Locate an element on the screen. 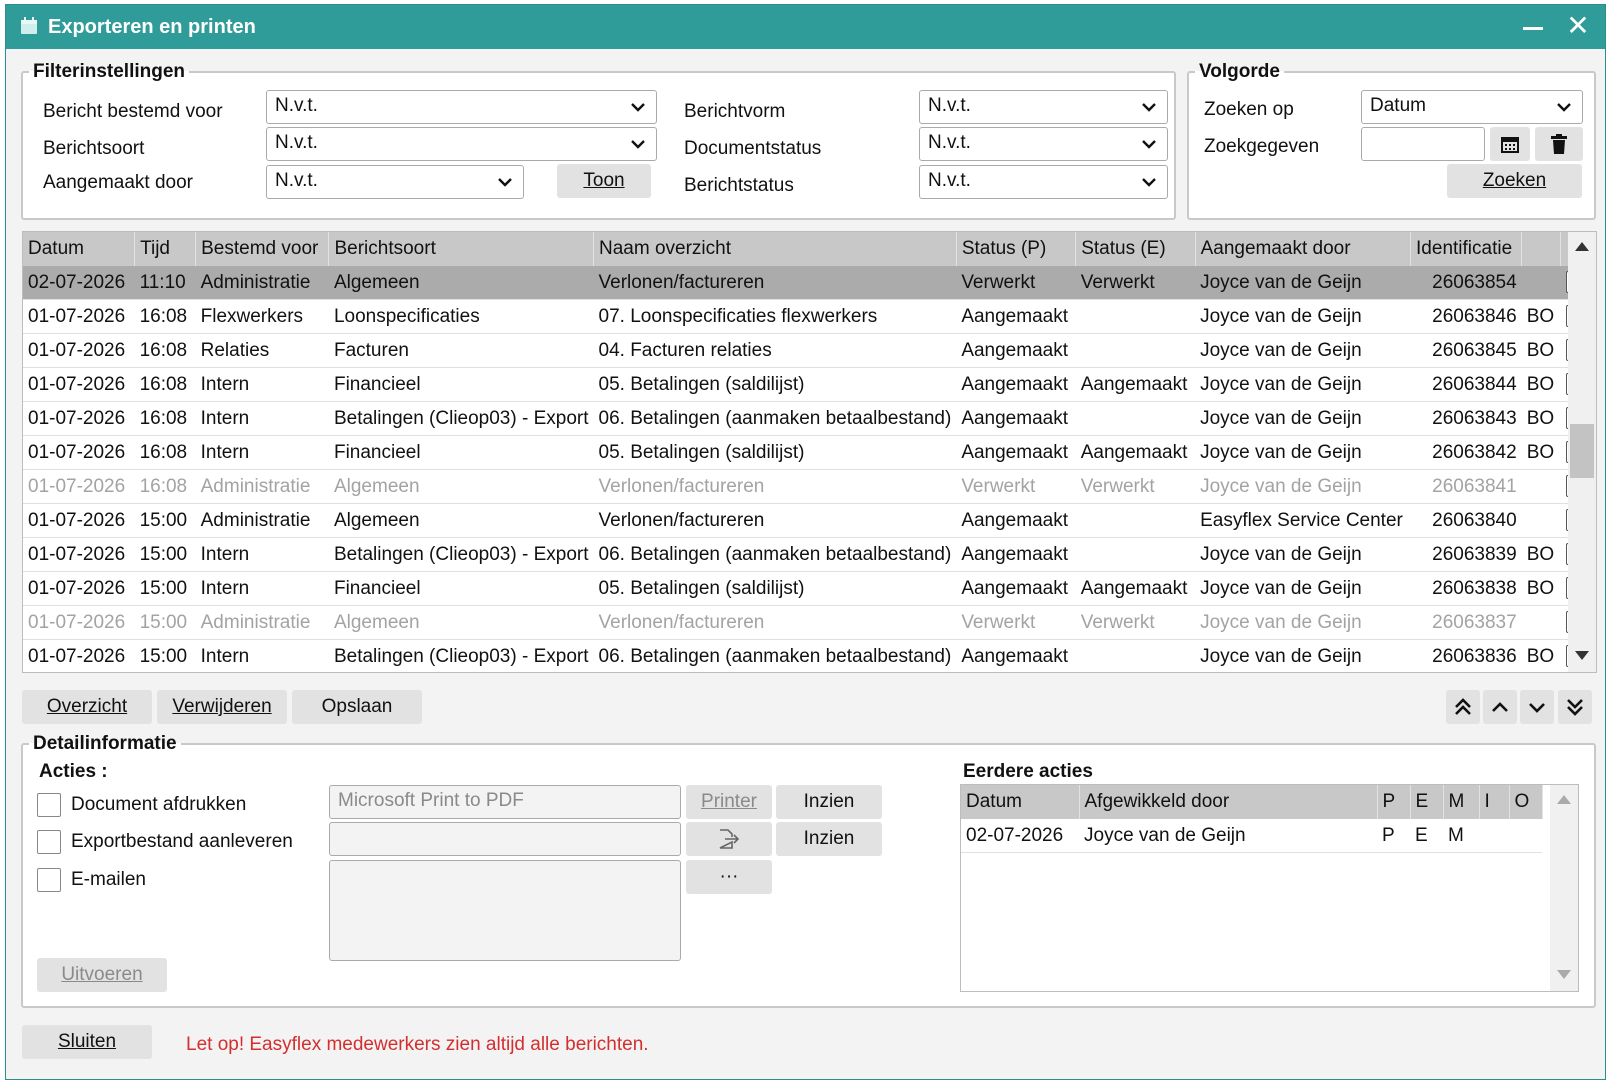 This screenshot has width=1611, height=1084. inzien-export-button: Inzien is located at coordinates (829, 839).